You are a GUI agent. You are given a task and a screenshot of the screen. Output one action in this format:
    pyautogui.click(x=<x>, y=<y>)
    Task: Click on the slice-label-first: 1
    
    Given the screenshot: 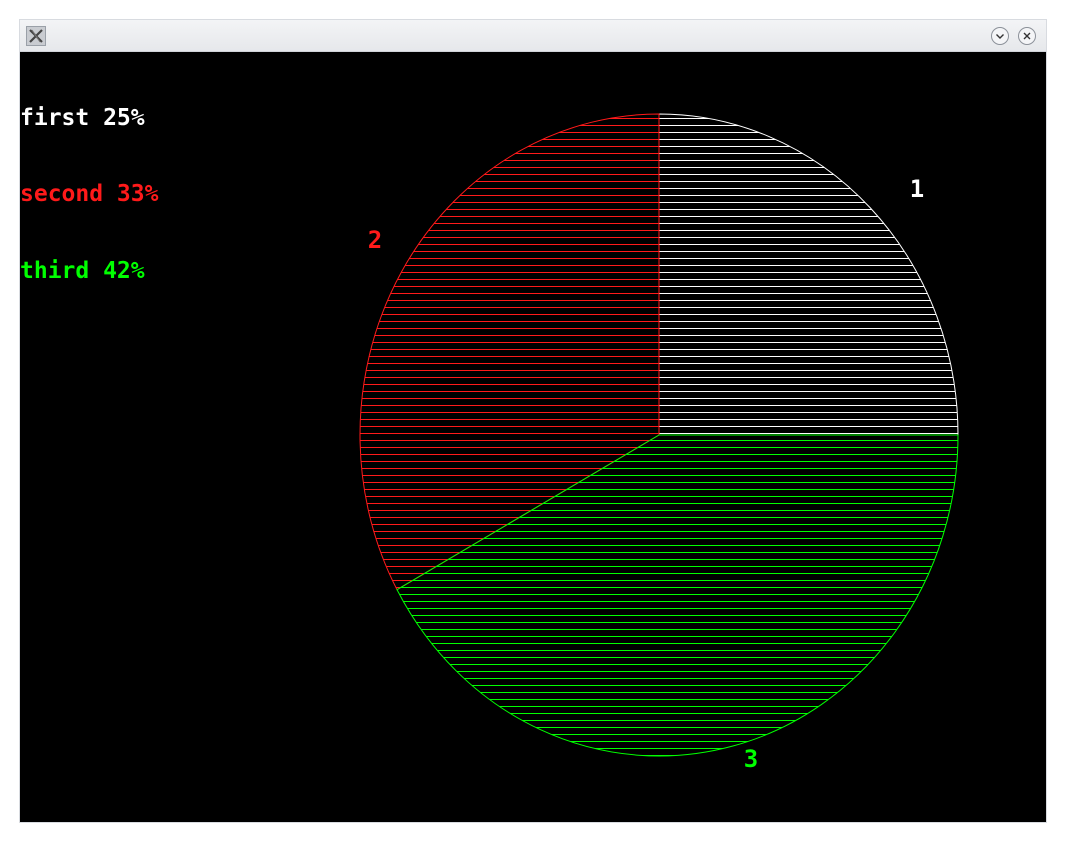 What is the action you would take?
    pyautogui.click(x=917, y=189)
    